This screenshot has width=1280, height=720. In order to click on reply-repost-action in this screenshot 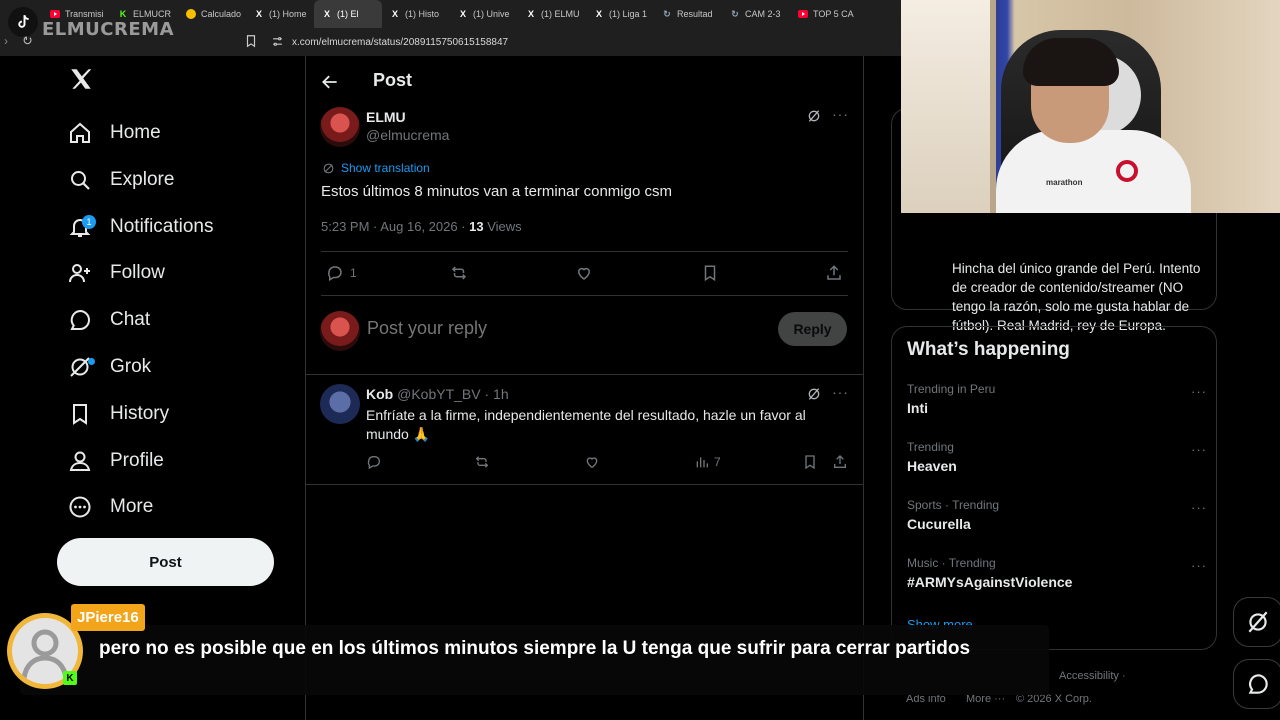, I will do `click(482, 462)`.